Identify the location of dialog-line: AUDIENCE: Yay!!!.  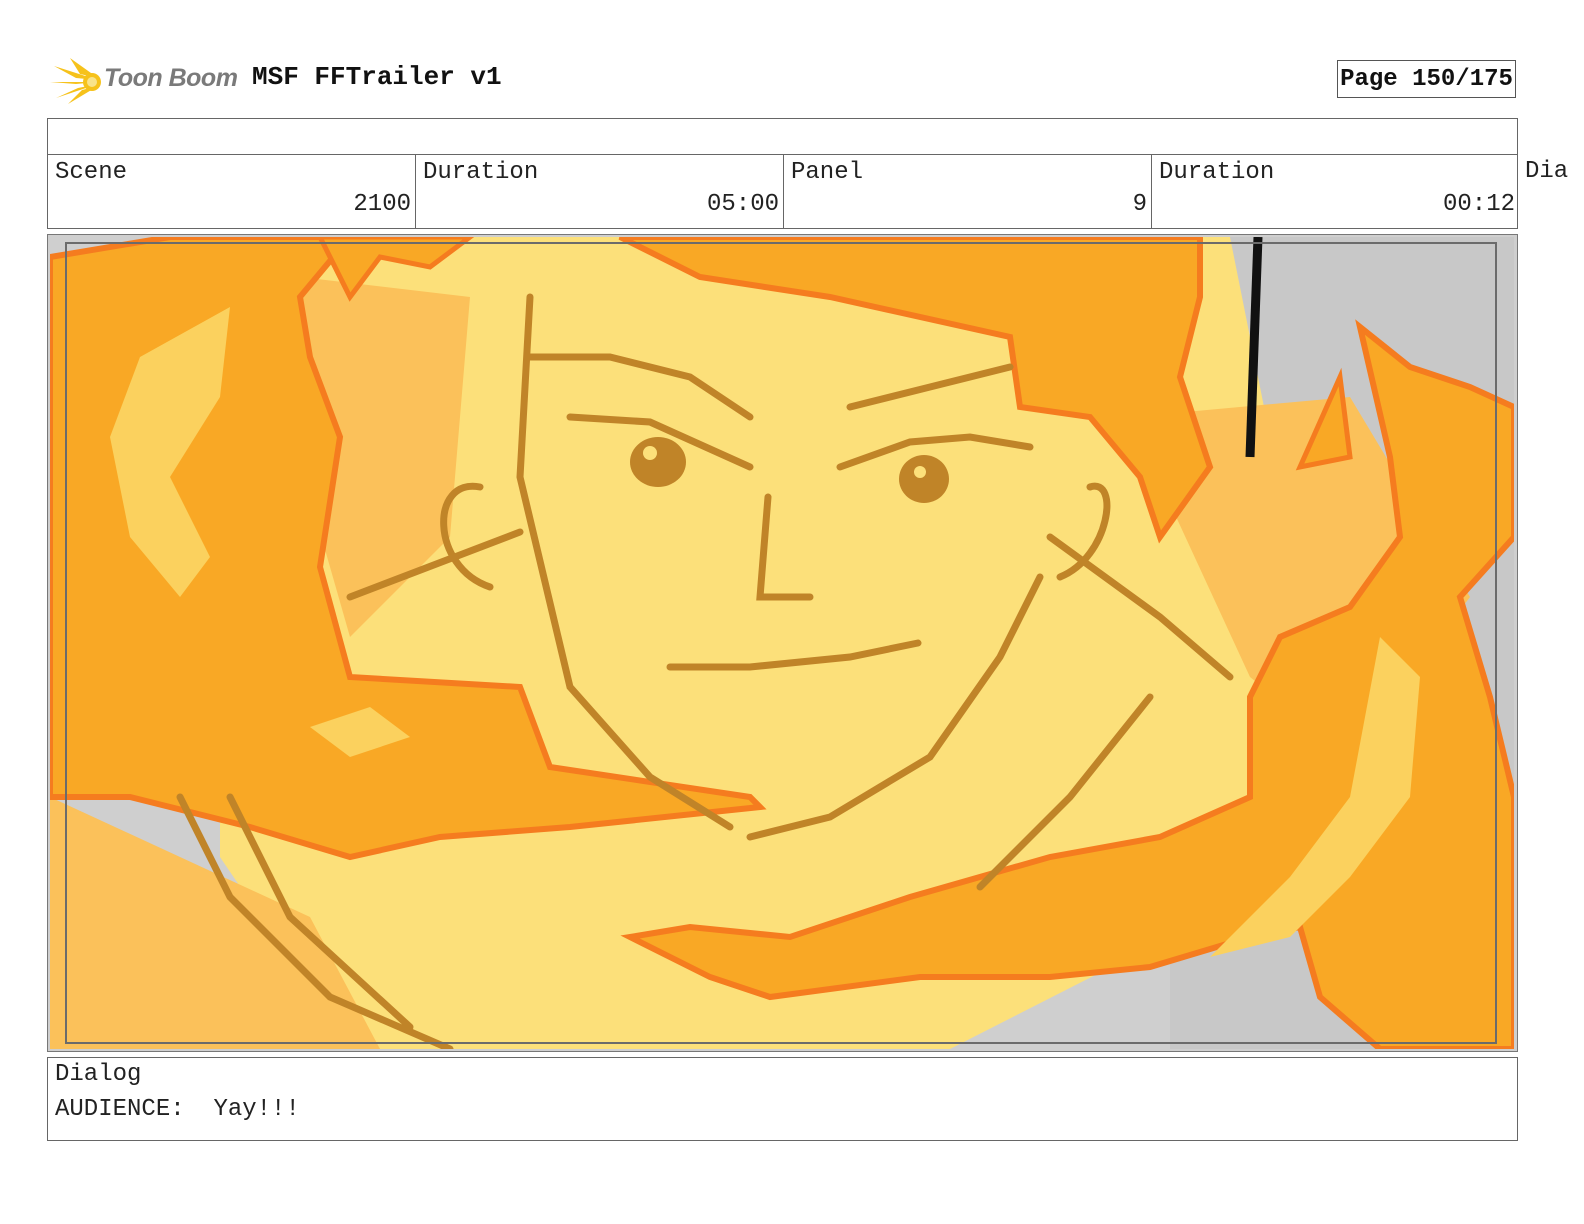
(177, 1109).